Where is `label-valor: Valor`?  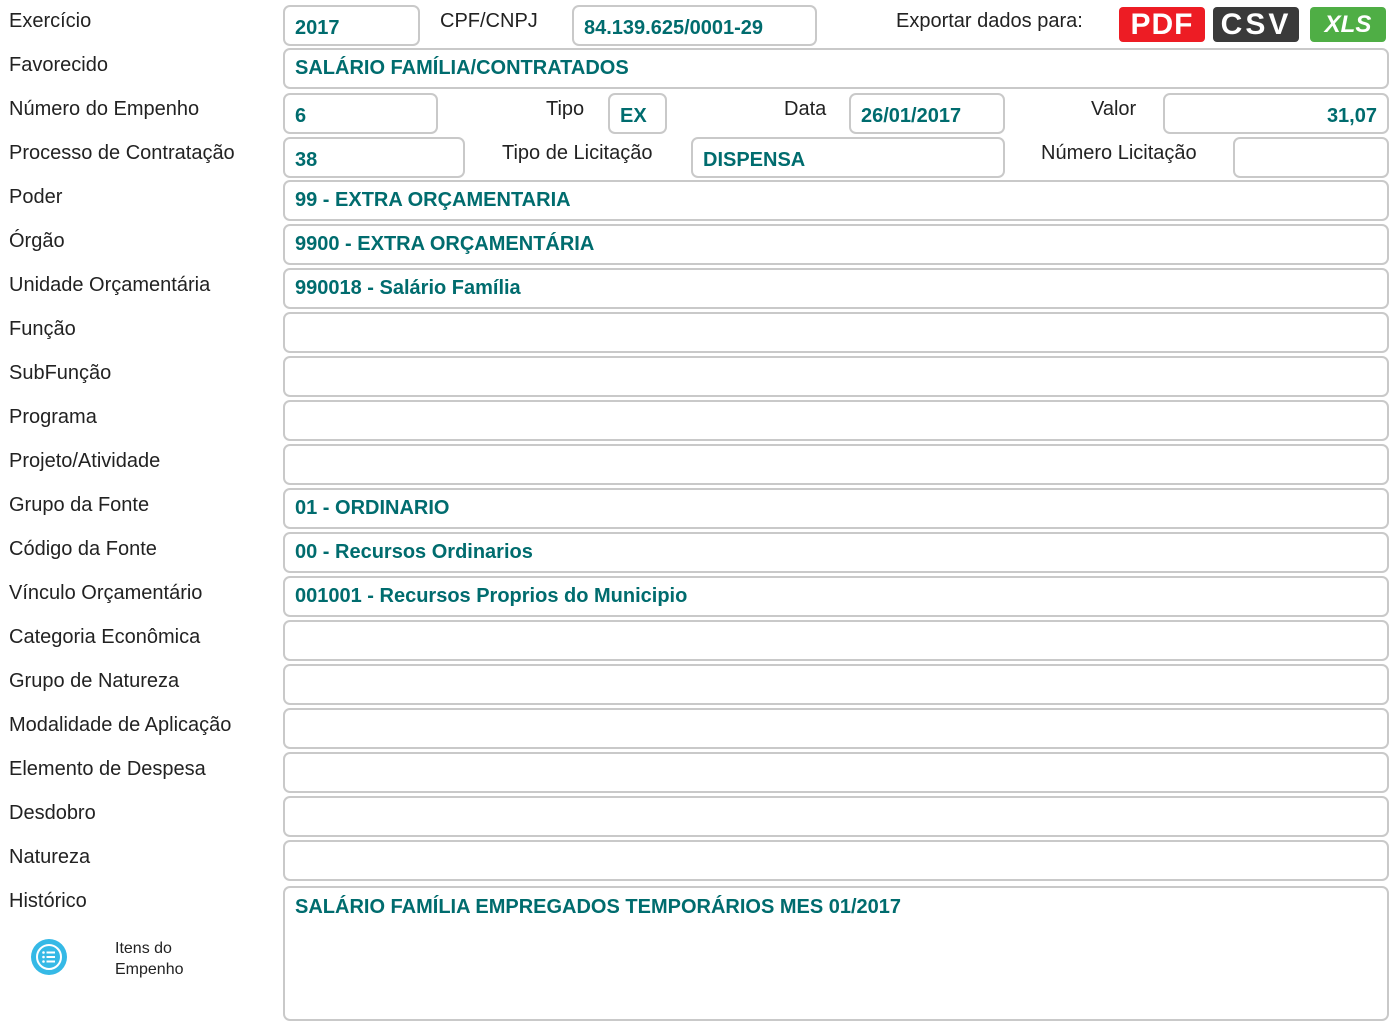 label-valor: Valor is located at coordinates (1114, 109).